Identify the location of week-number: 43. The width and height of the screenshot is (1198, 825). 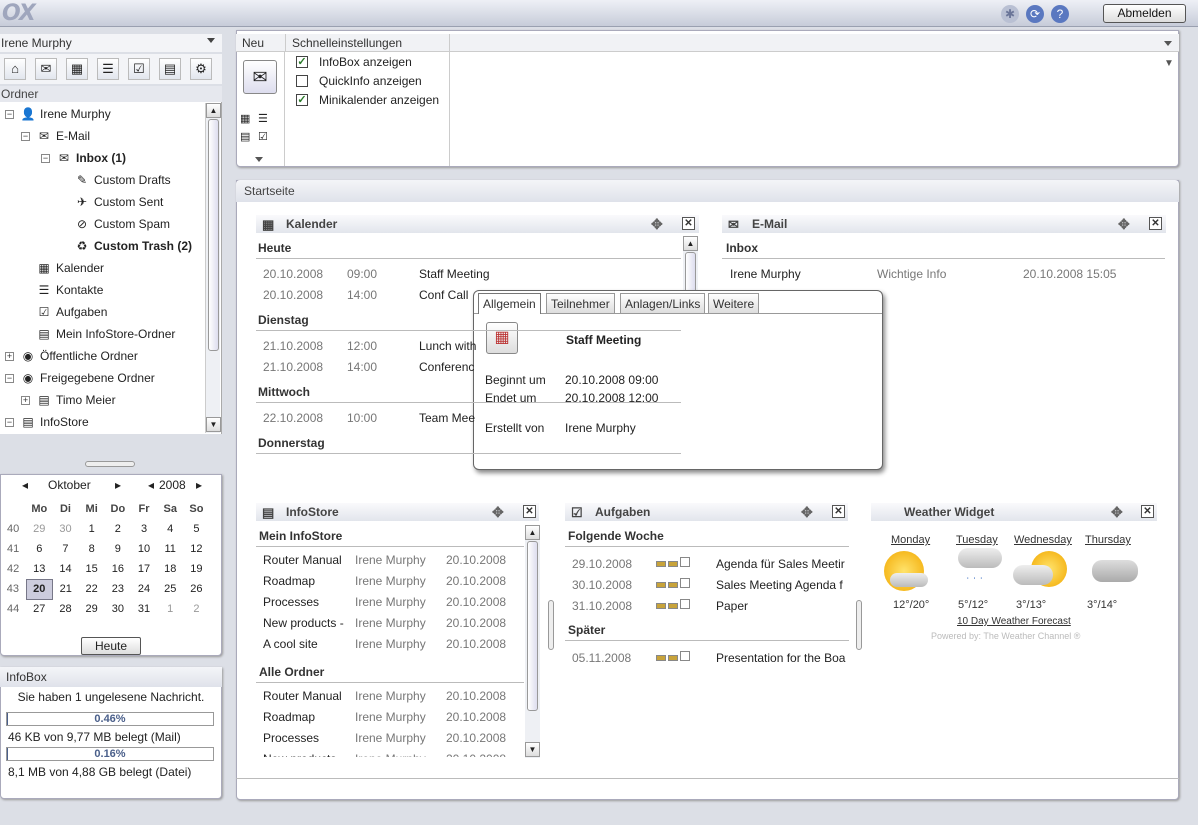
(13, 589).